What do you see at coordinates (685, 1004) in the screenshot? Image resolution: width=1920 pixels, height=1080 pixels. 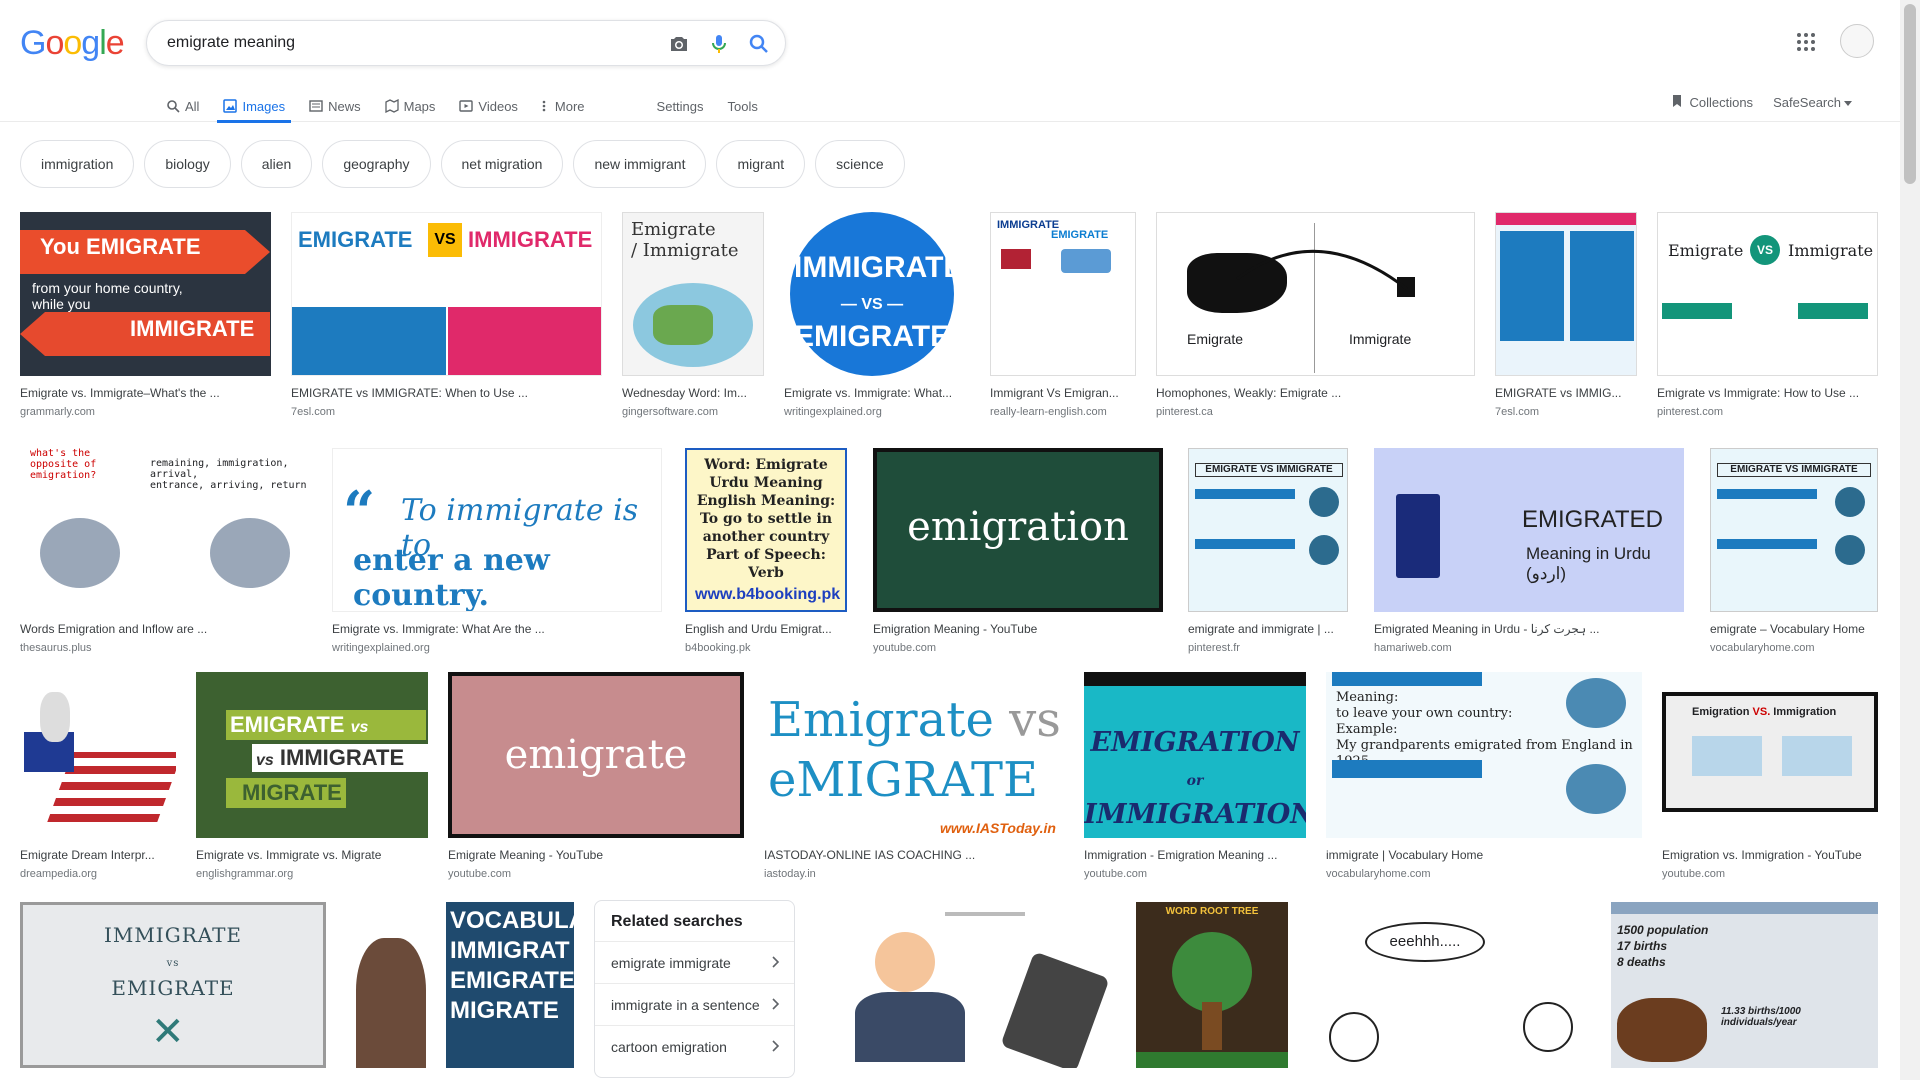 I see `related-search-label: immigrate in a sentence` at bounding box center [685, 1004].